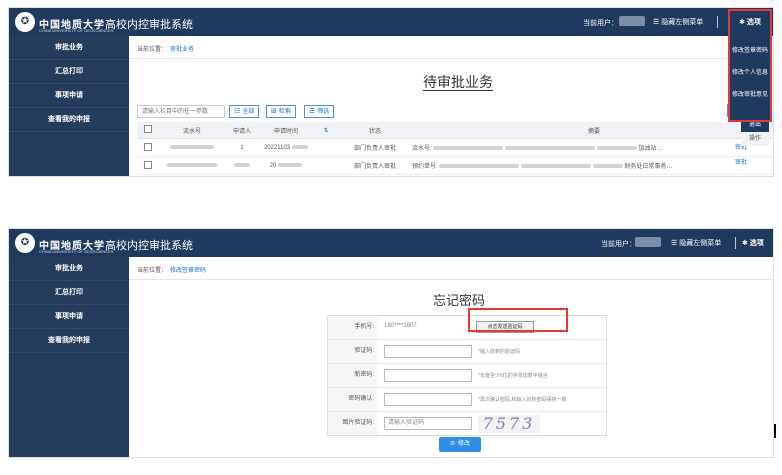 This screenshot has width=782, height=475. I want to click on confirm-password-row: 密码确认: *再次确认密码,和输入的新密码保持一致, so click(467, 400).